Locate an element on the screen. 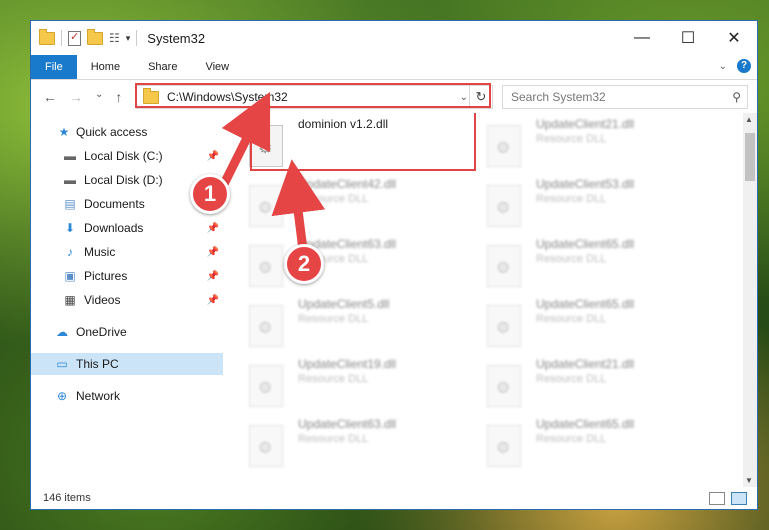 The height and width of the screenshot is (530, 769). cloud-icon: ☁ is located at coordinates (62, 332).